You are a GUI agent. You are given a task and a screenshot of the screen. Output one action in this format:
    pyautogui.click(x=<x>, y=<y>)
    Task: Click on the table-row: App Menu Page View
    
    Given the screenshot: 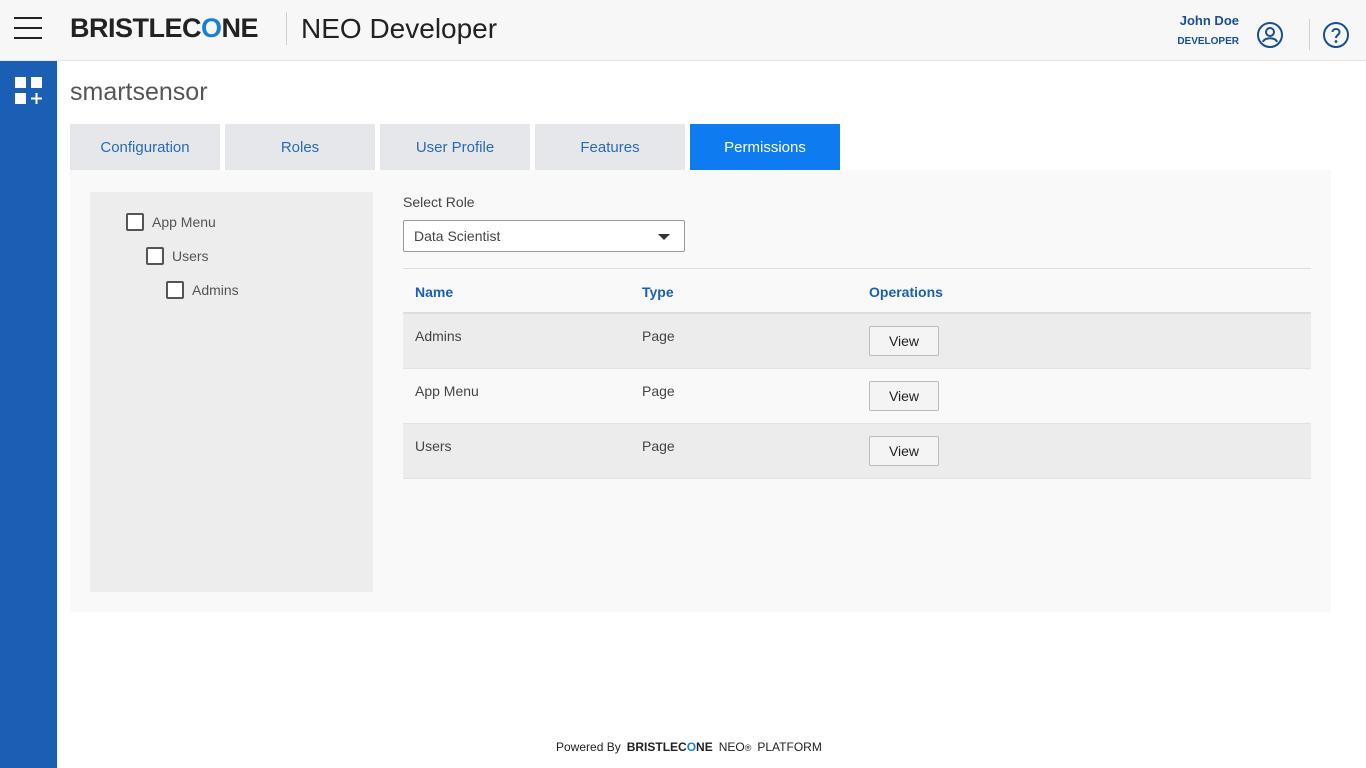 What is the action you would take?
    pyautogui.click(x=857, y=396)
    